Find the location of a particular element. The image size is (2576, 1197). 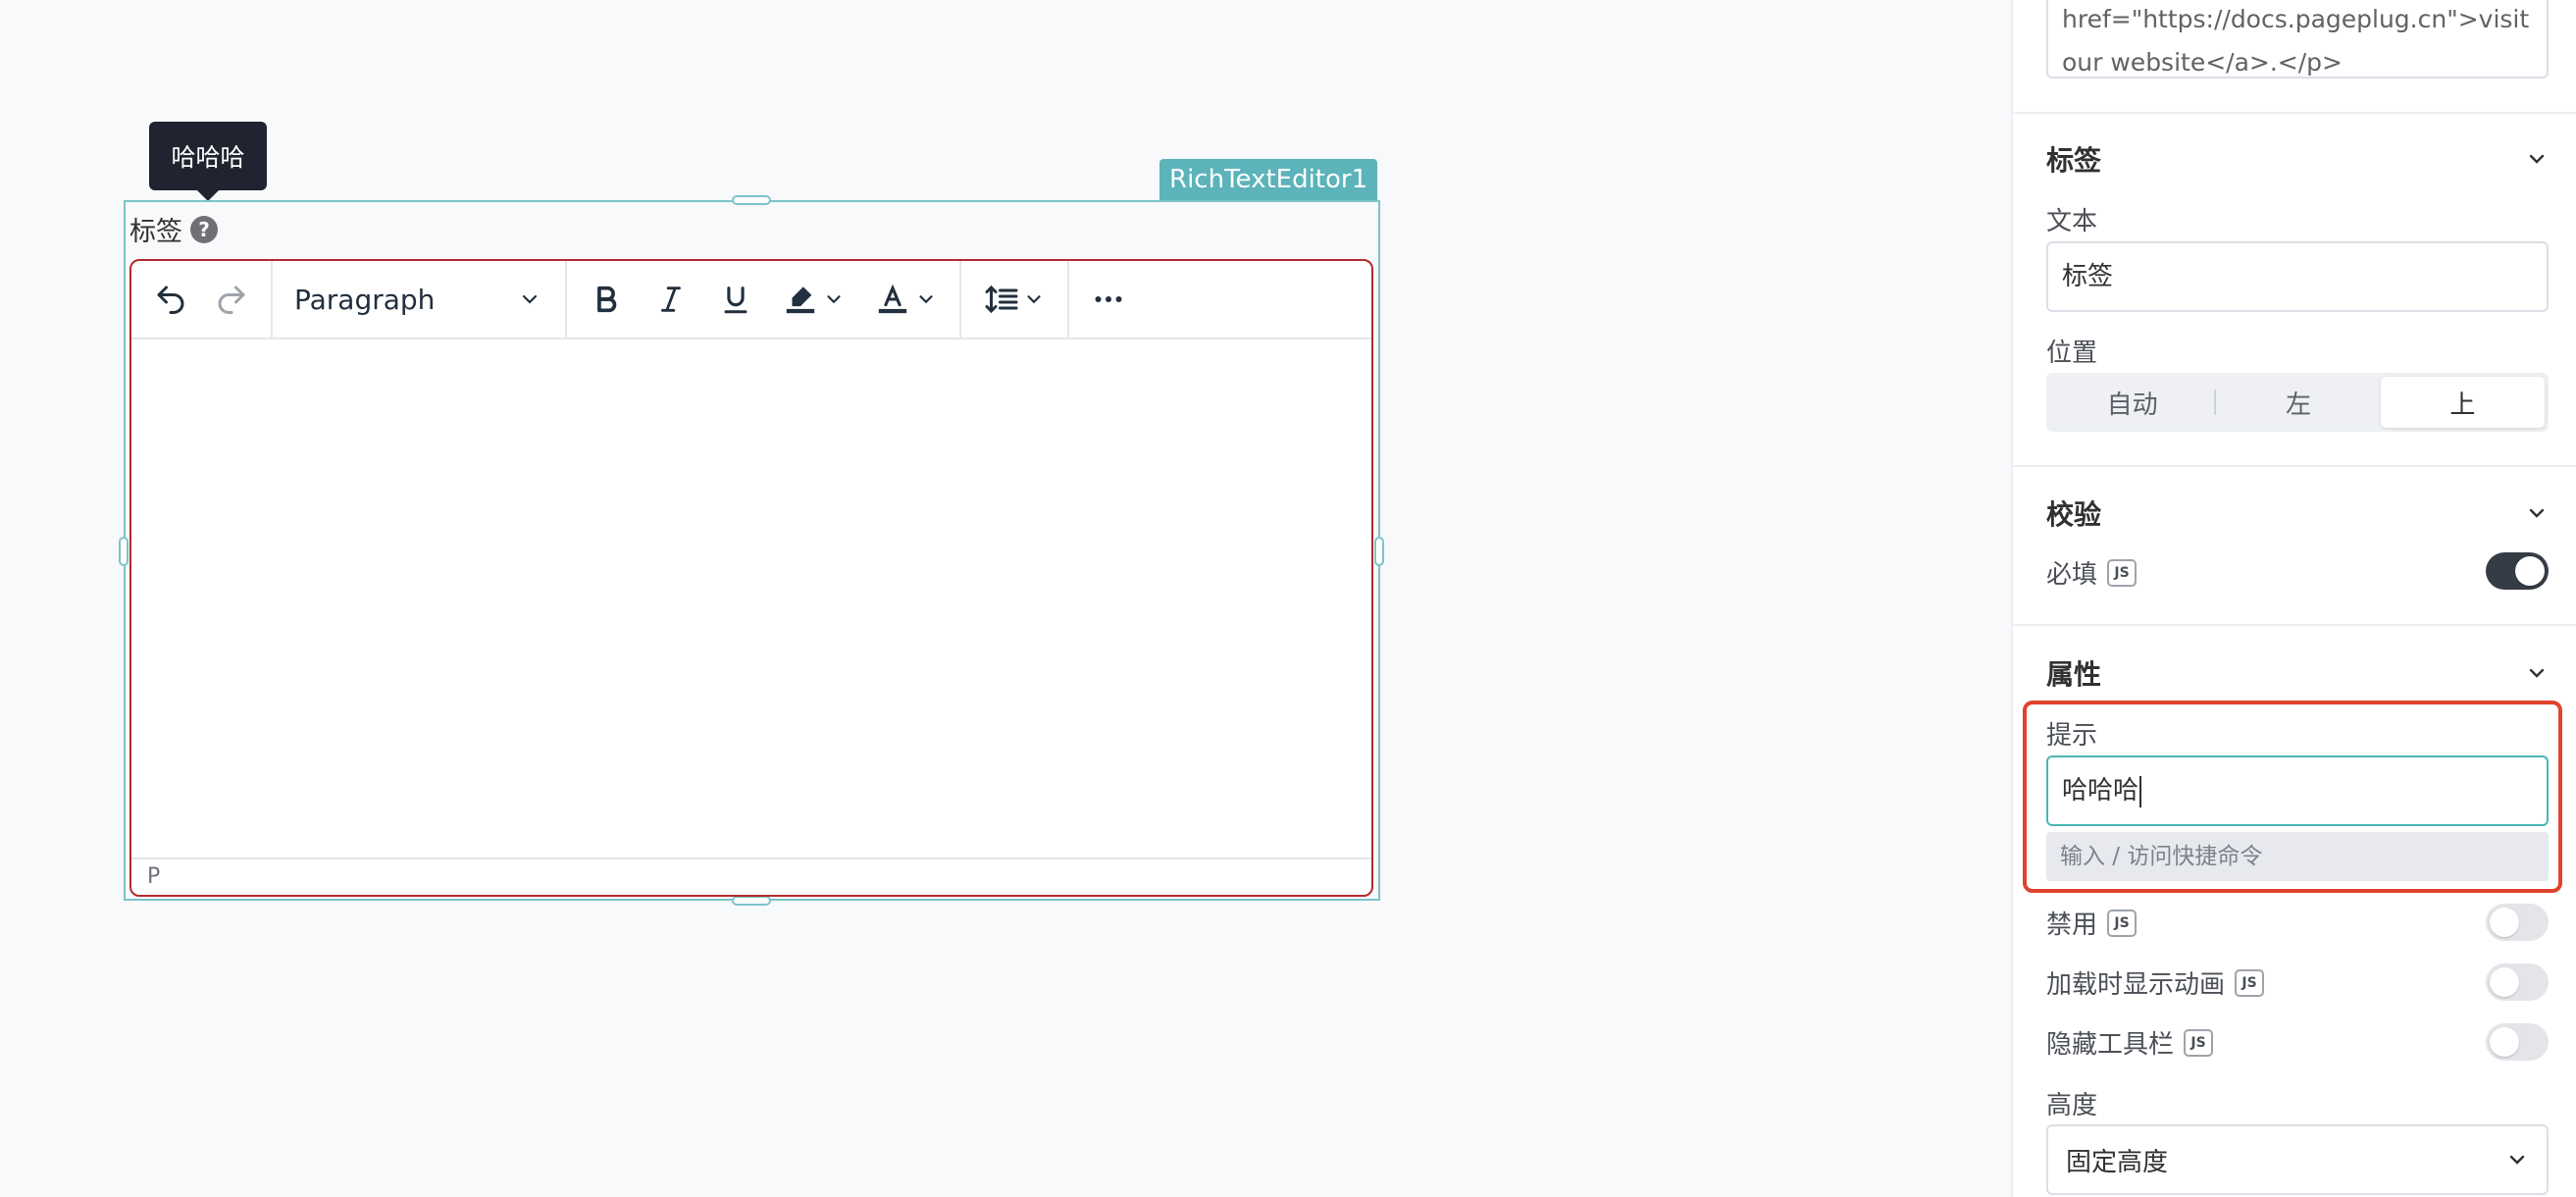

hide-toolbar-label: 隐藏工具栏 JS is located at coordinates (2130, 1042).